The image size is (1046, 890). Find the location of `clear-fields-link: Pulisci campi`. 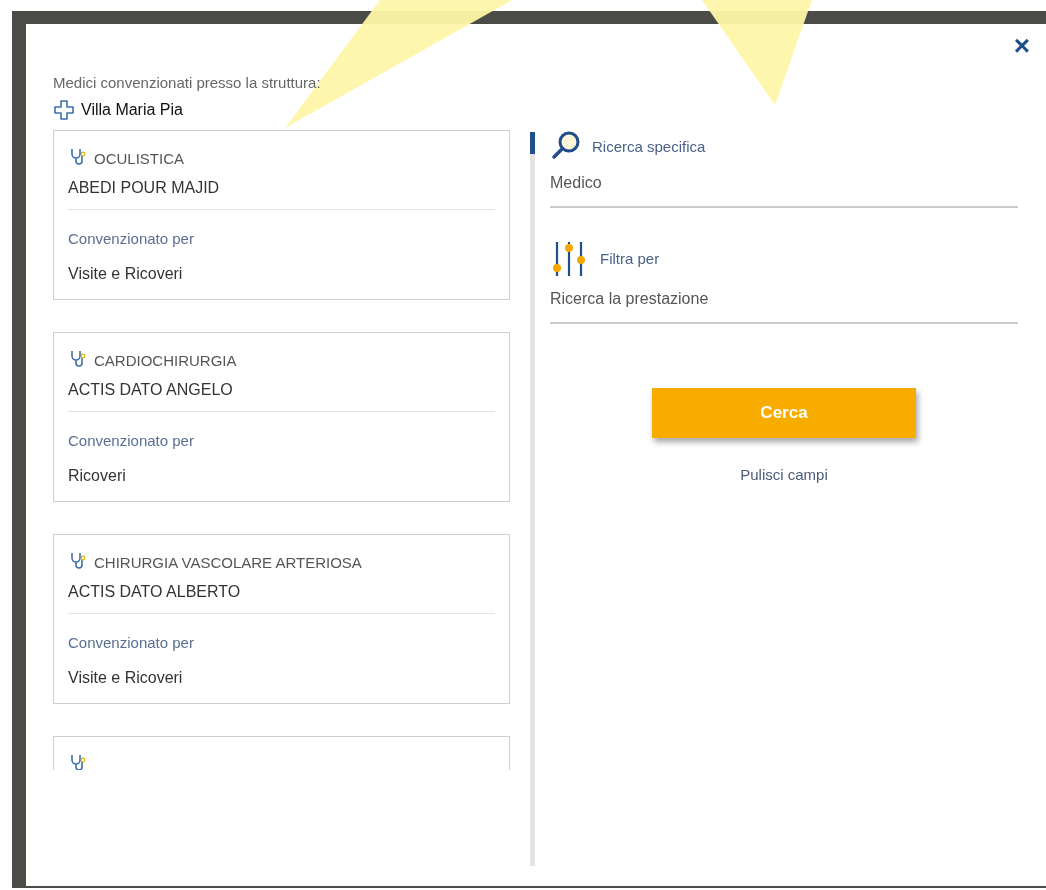

clear-fields-link: Pulisci campi is located at coordinates (784, 474).